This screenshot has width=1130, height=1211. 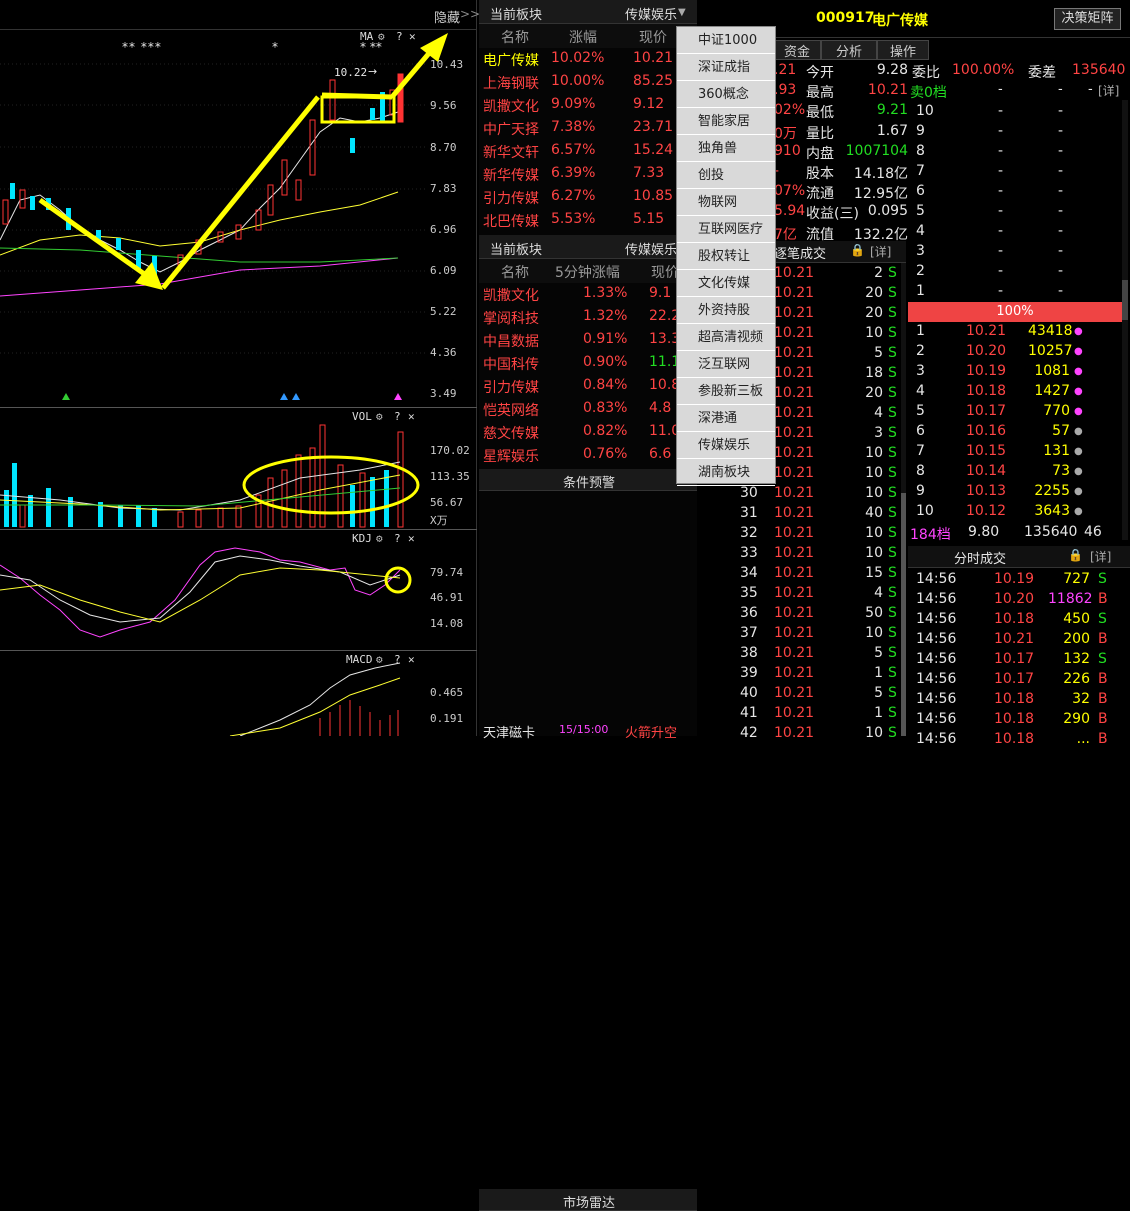 What do you see at coordinates (726, 229) in the screenshot?
I see `dropdown-item: 互联网医疗` at bounding box center [726, 229].